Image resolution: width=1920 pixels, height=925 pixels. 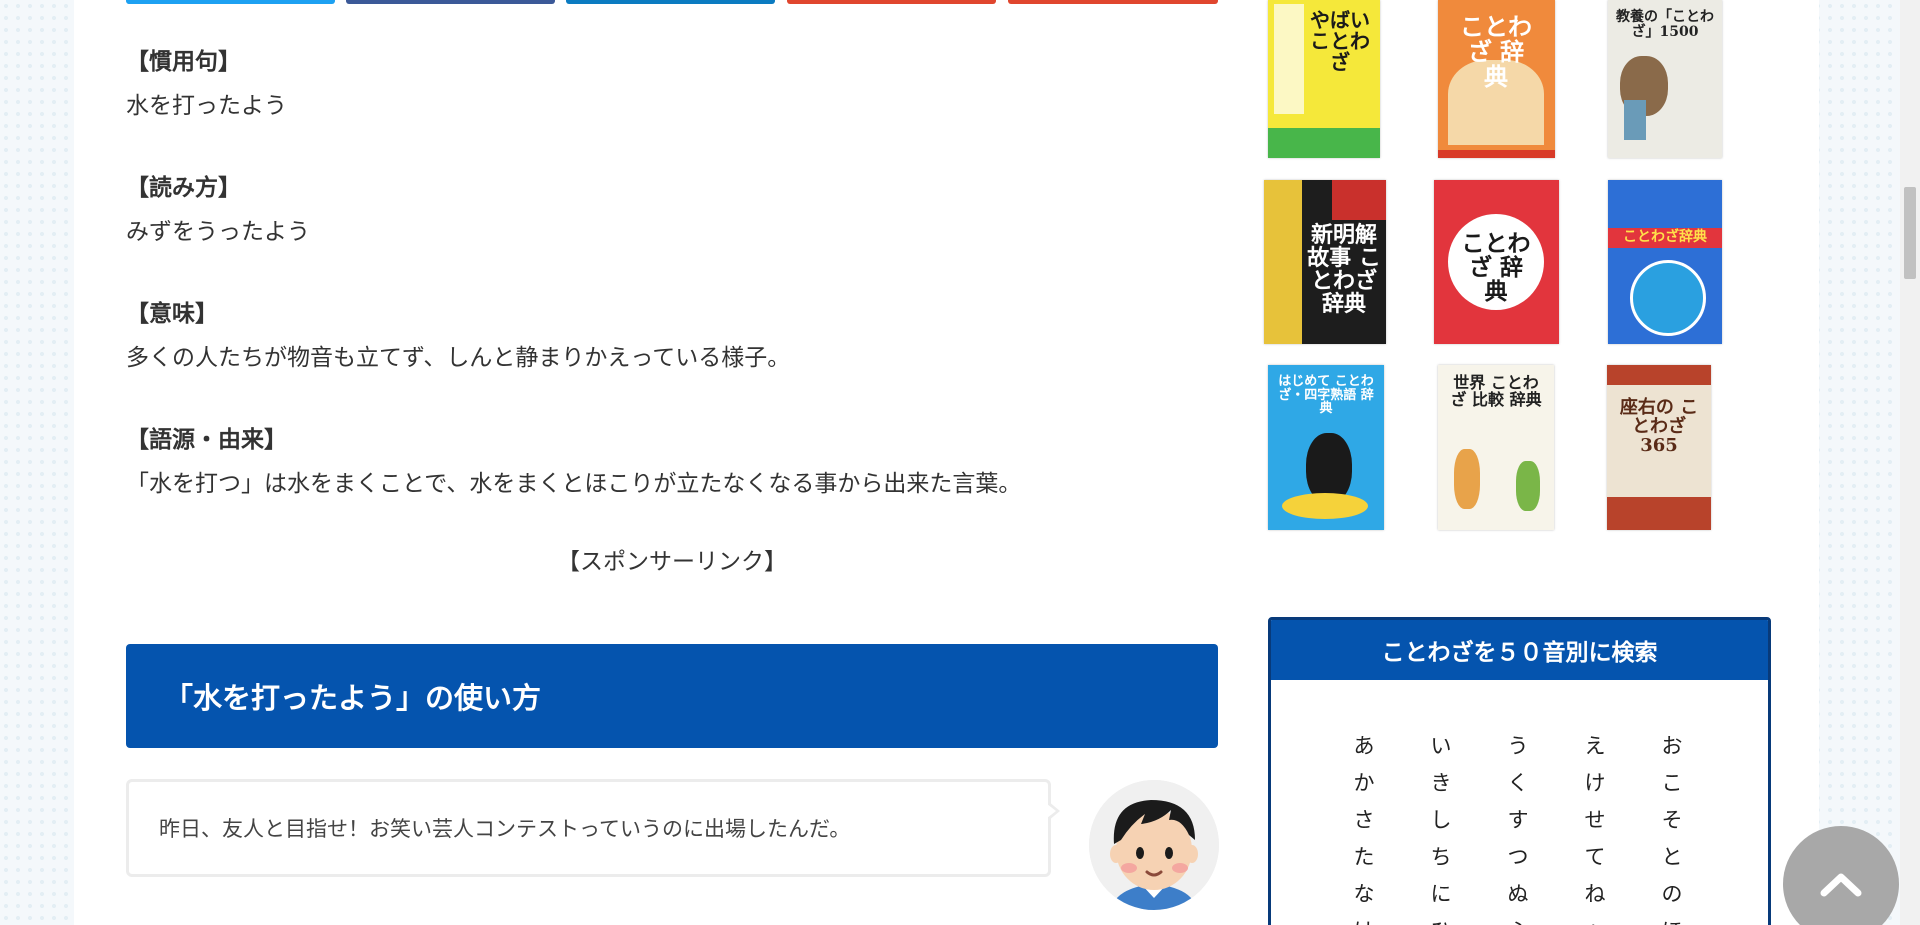 What do you see at coordinates (1595, 745) in the screenshot?
I see `kana-link: え` at bounding box center [1595, 745].